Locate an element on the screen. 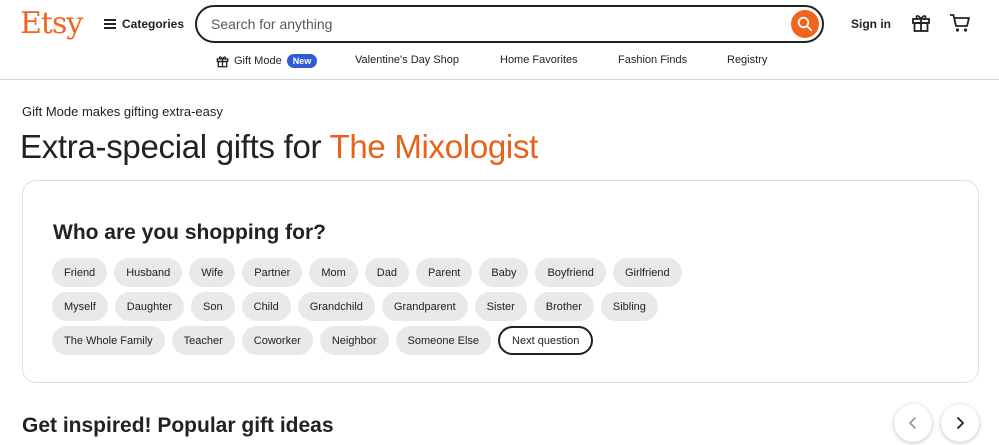  chip-dad: Dad is located at coordinates (386, 272).